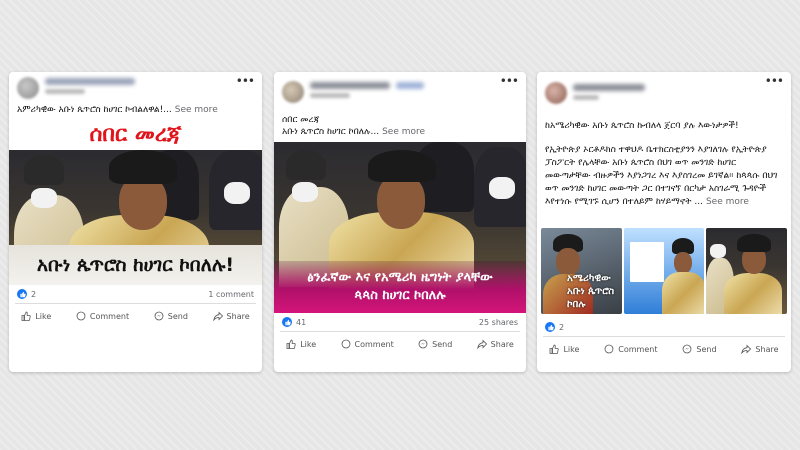 This screenshot has height=450, width=800. What do you see at coordinates (400, 322) in the screenshot?
I see `post-stats: 41 25 shares` at bounding box center [400, 322].